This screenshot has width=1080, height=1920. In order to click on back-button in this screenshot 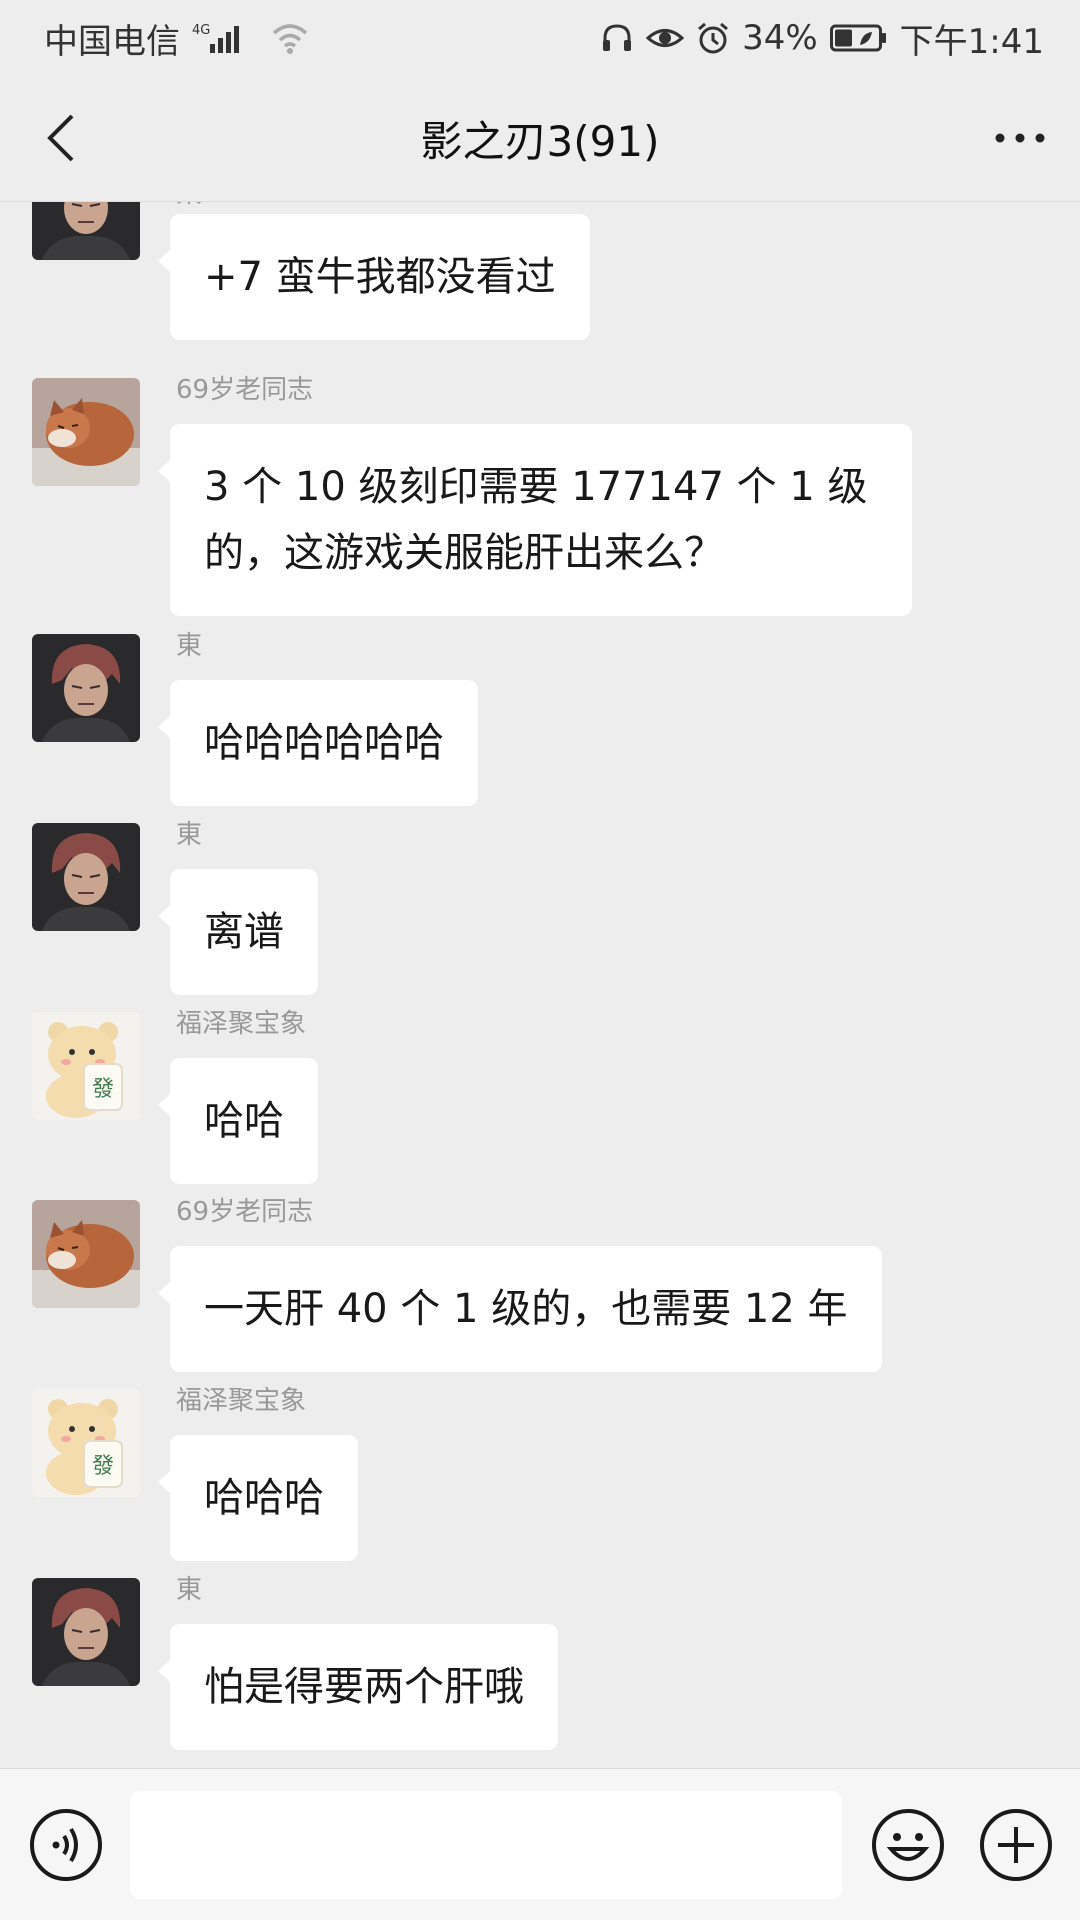, I will do `click(62, 138)`.